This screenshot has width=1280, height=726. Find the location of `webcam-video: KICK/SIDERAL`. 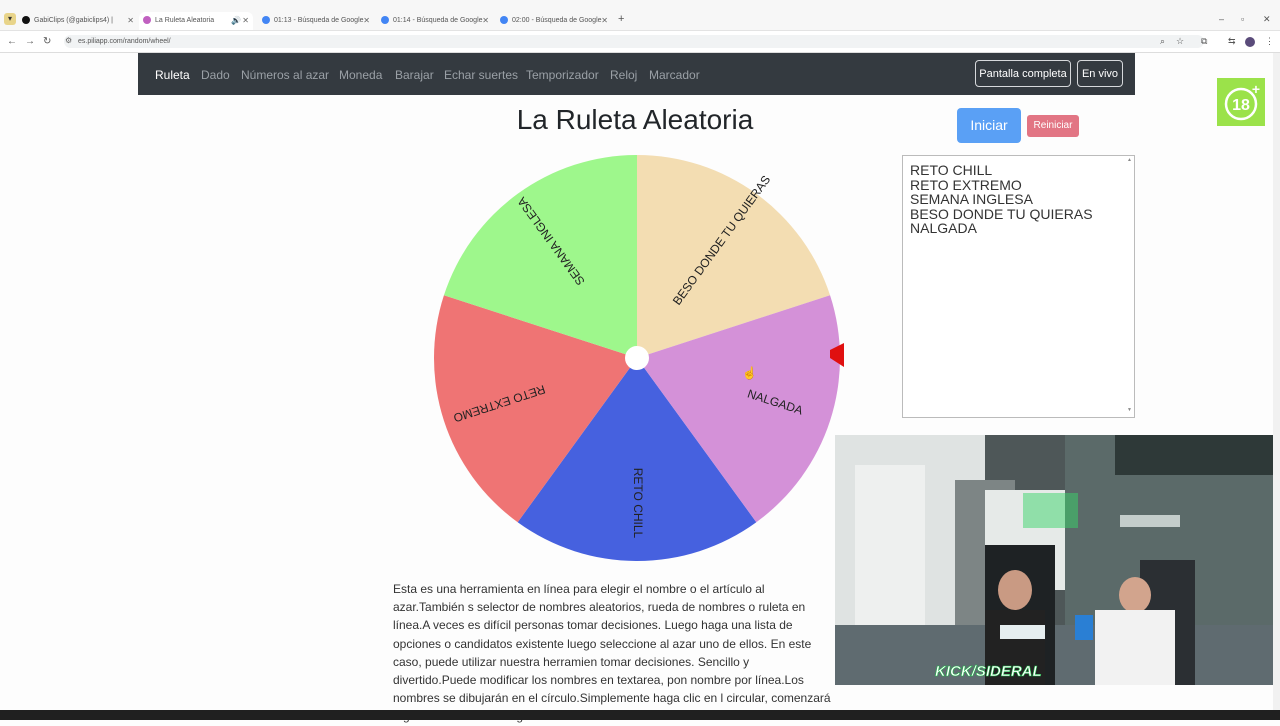

webcam-video: KICK/SIDERAL is located at coordinates (1057, 560).